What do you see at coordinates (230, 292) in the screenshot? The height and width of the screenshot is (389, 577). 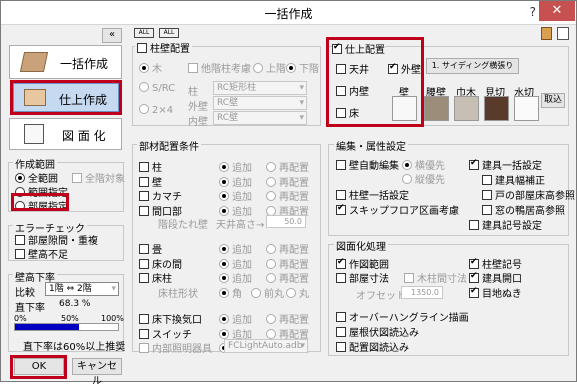 I see `shape-square-radio: 角` at bounding box center [230, 292].